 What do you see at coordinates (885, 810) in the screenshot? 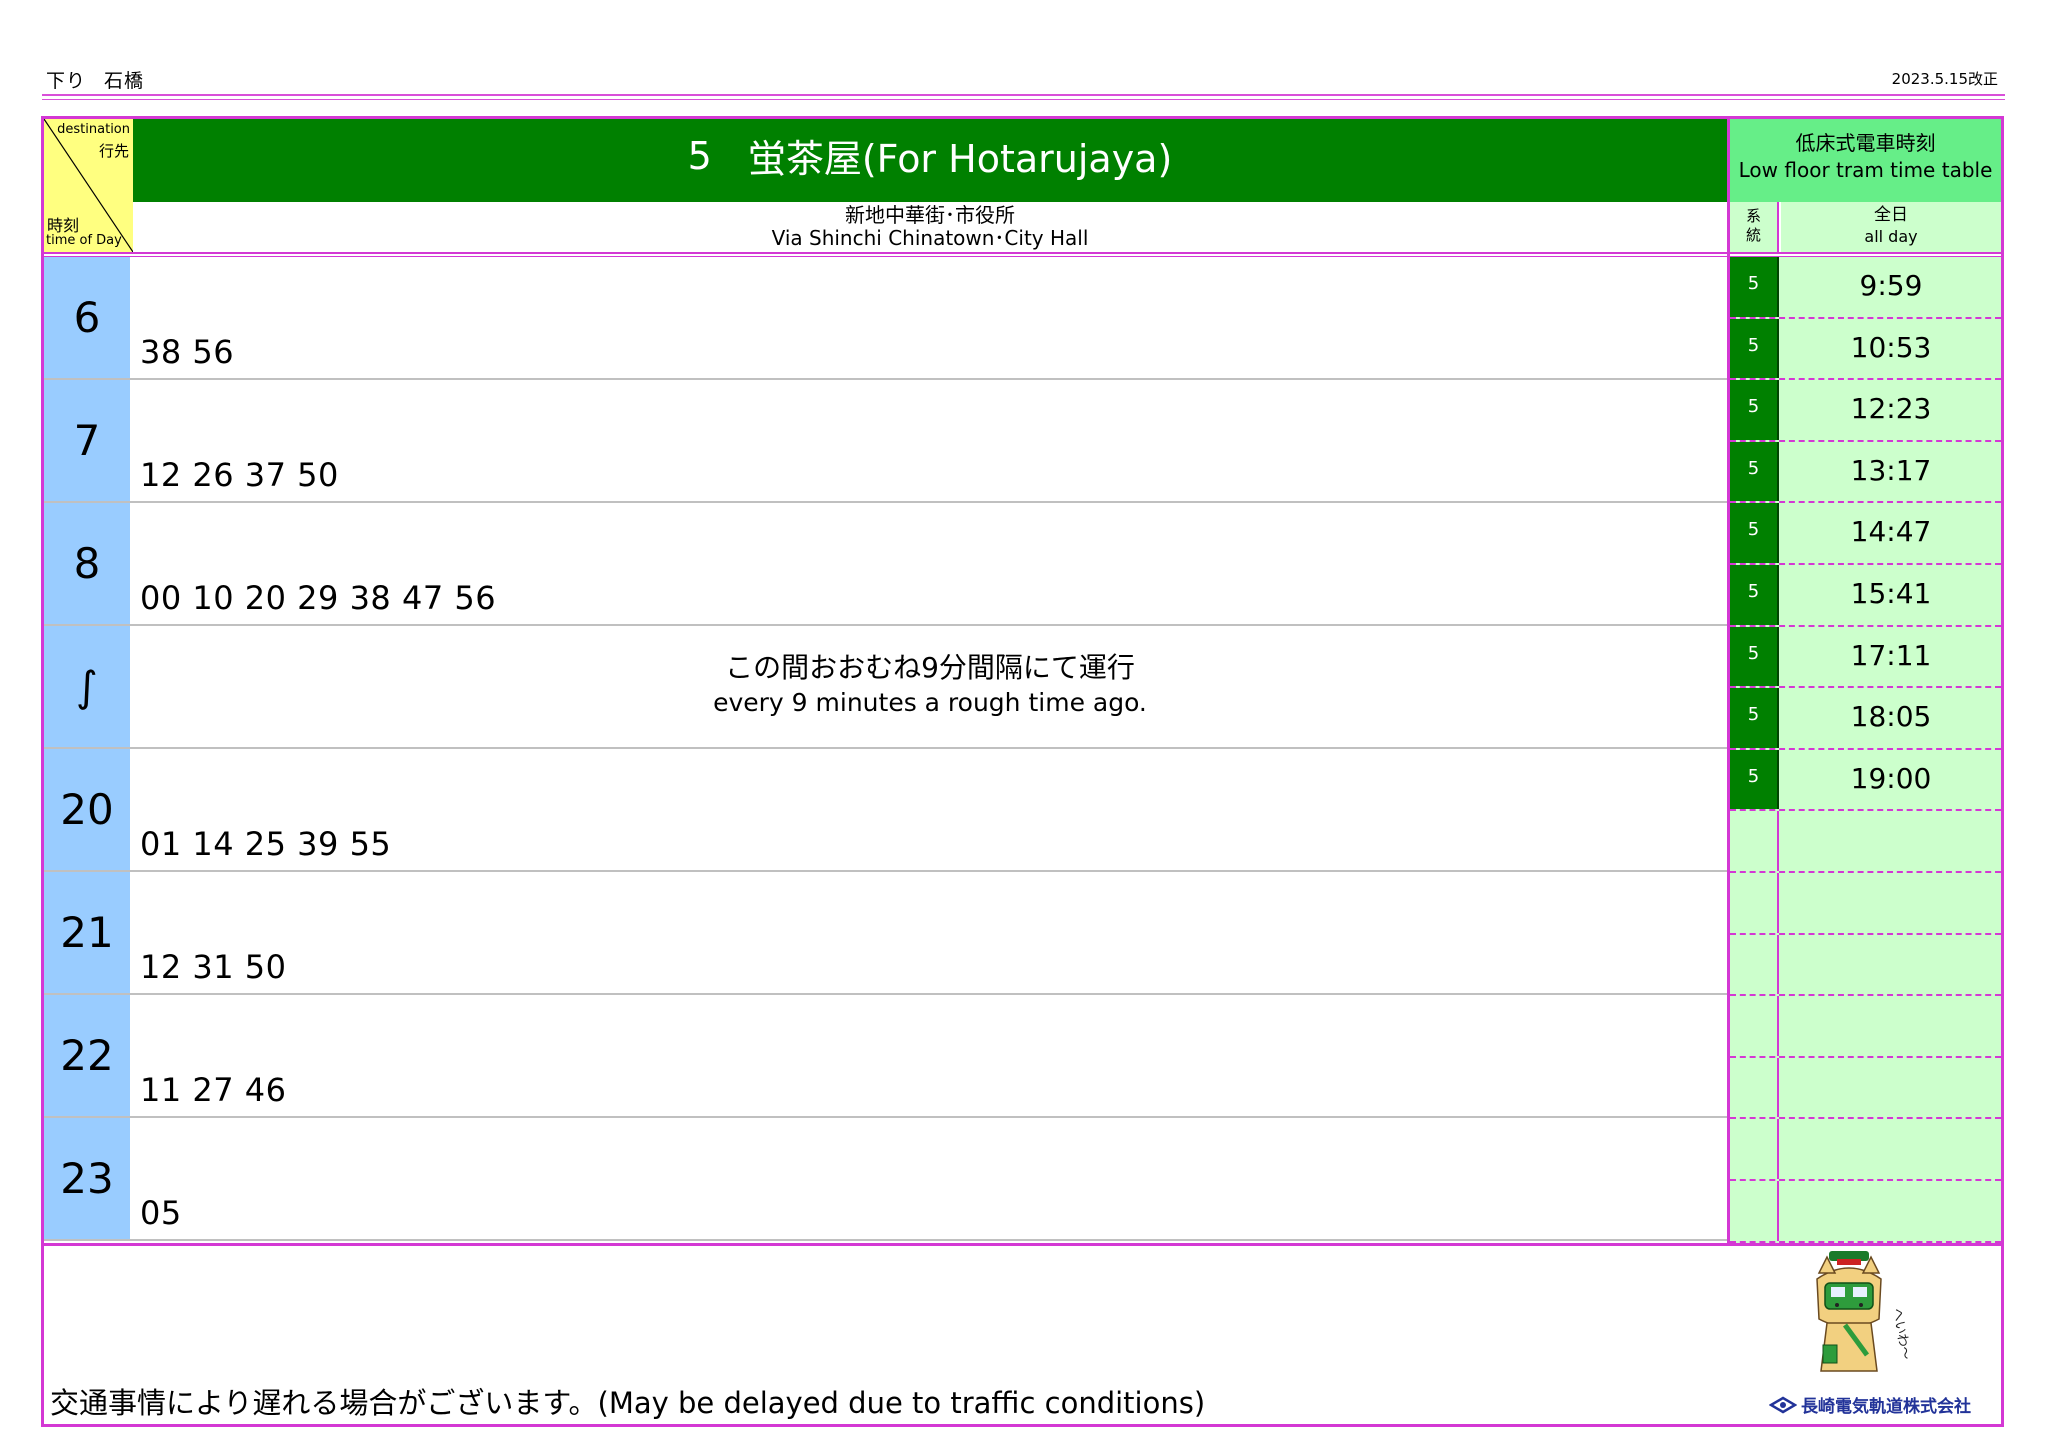
I see `hour-row: 20 01 14 25 39 55` at bounding box center [885, 810].